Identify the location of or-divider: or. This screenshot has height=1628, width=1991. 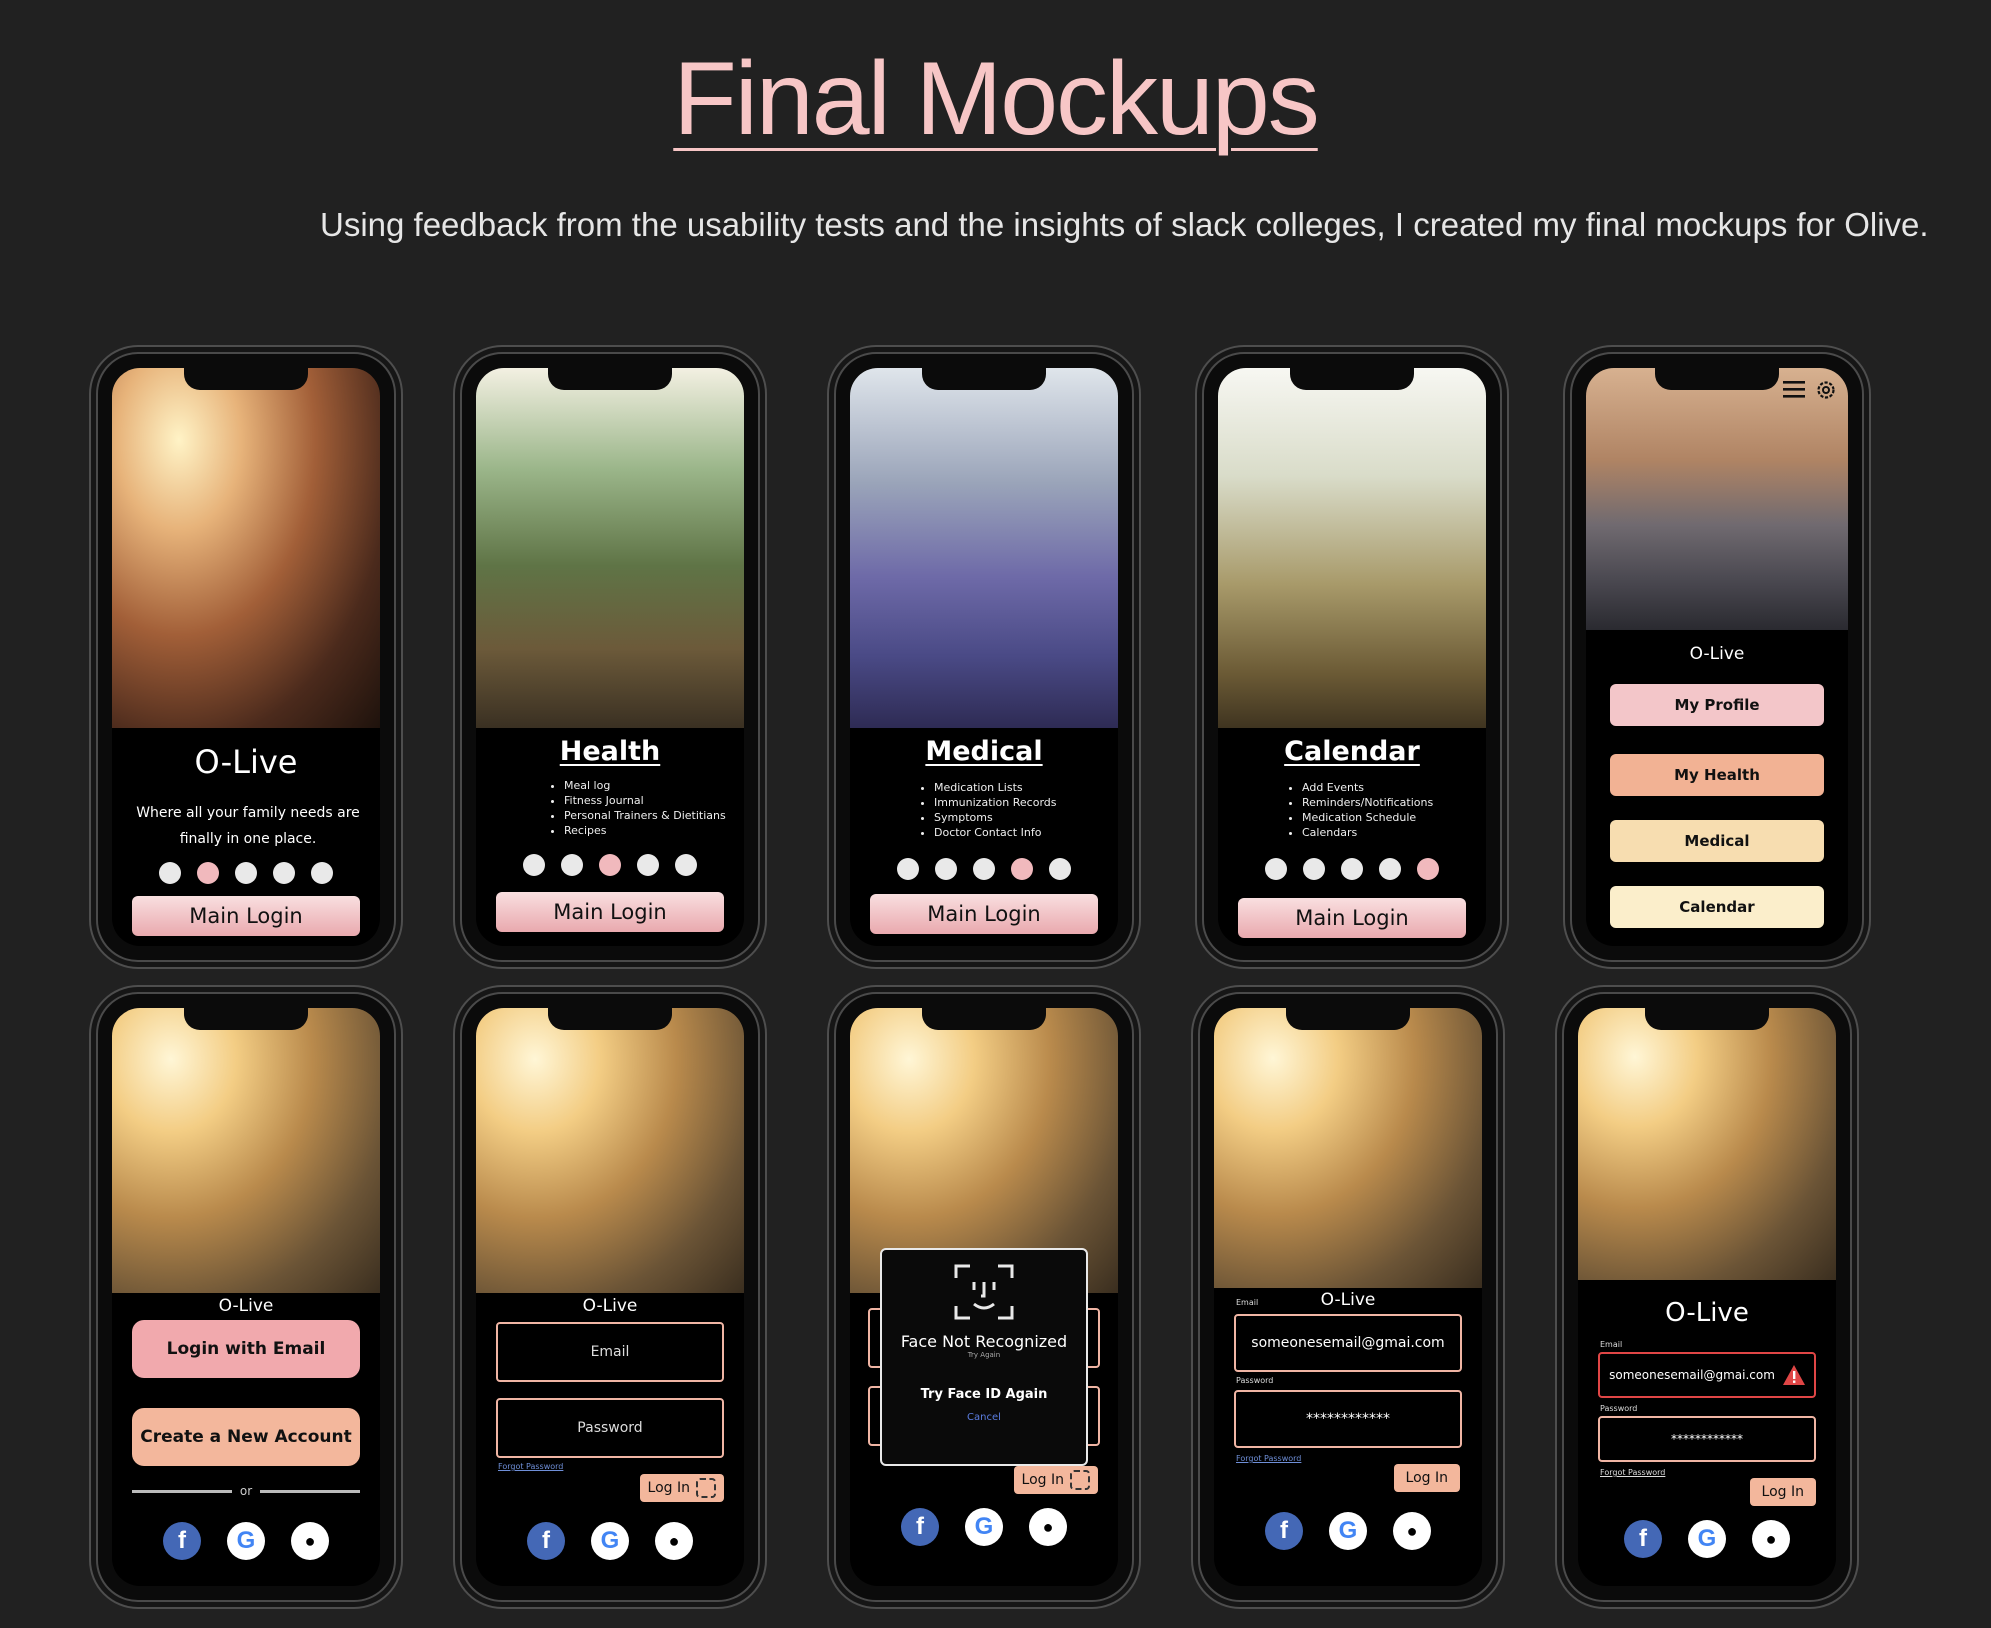
(246, 1491).